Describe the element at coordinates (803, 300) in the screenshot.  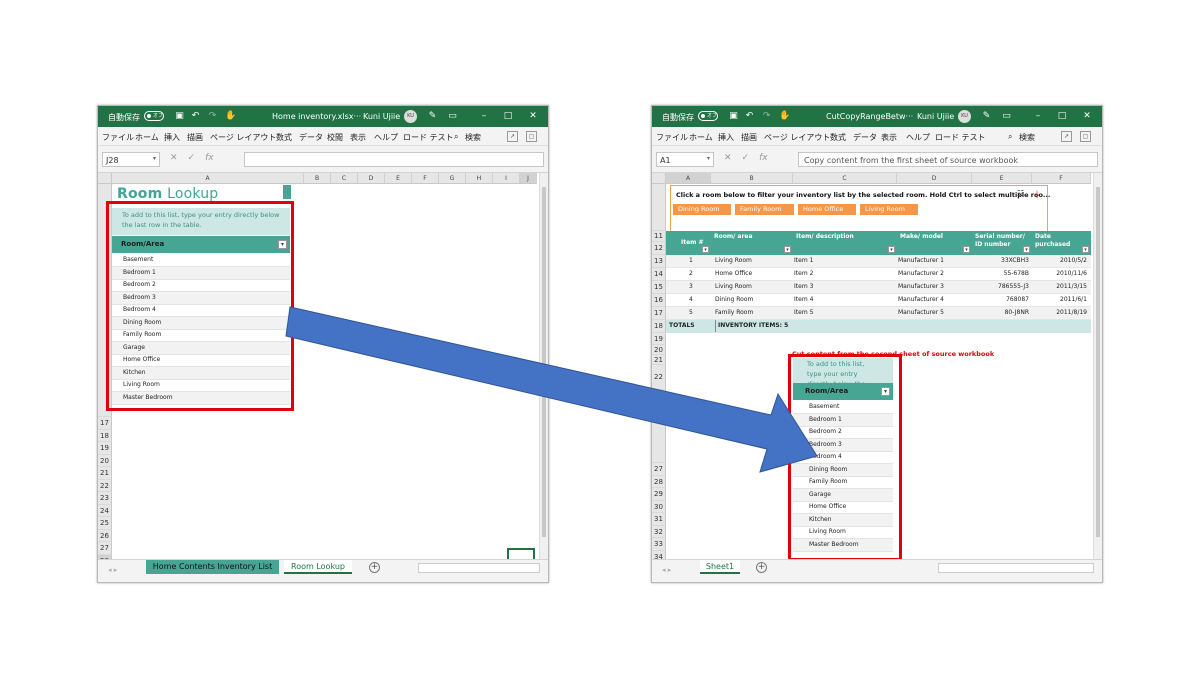
I see `cell-description: Item 4` at that location.